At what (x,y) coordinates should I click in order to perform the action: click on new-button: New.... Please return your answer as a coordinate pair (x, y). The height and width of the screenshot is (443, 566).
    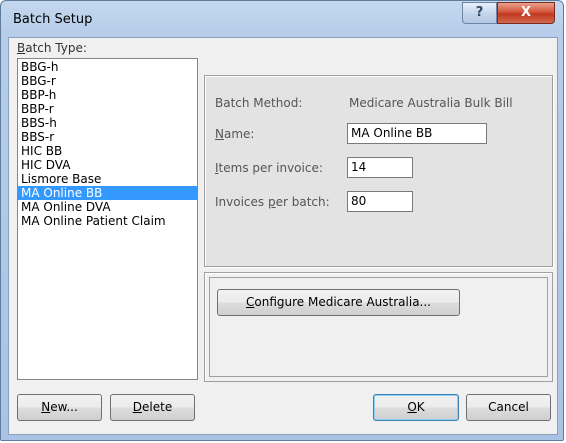
    Looking at the image, I should click on (59, 407).